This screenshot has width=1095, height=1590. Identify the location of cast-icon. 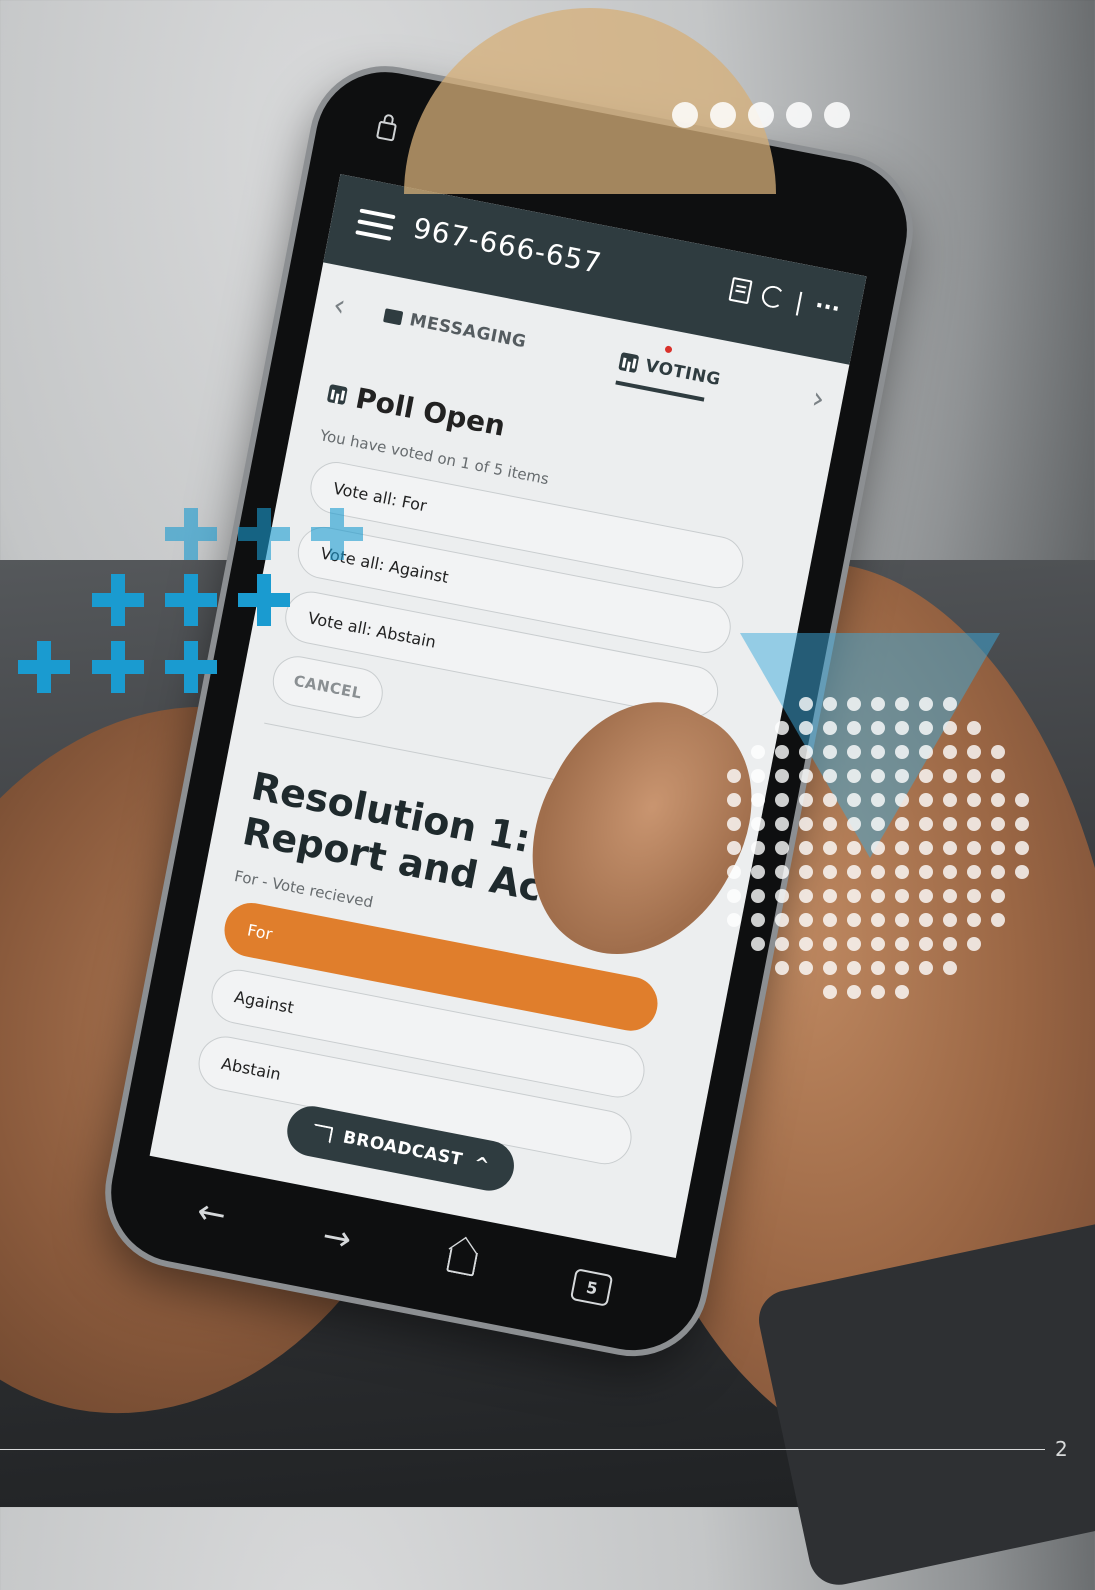
(322, 1133).